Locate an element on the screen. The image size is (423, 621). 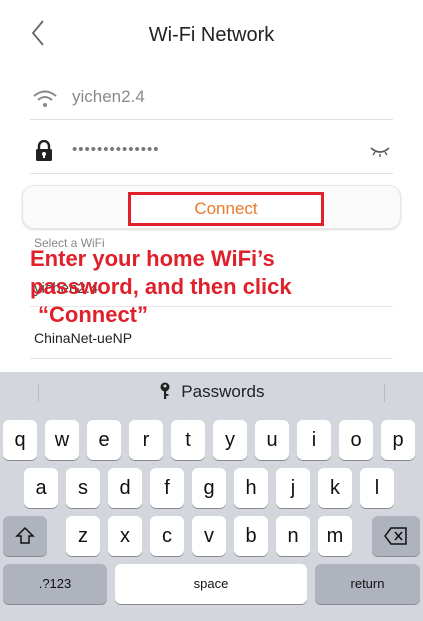
shift-icon is located at coordinates (25, 535).